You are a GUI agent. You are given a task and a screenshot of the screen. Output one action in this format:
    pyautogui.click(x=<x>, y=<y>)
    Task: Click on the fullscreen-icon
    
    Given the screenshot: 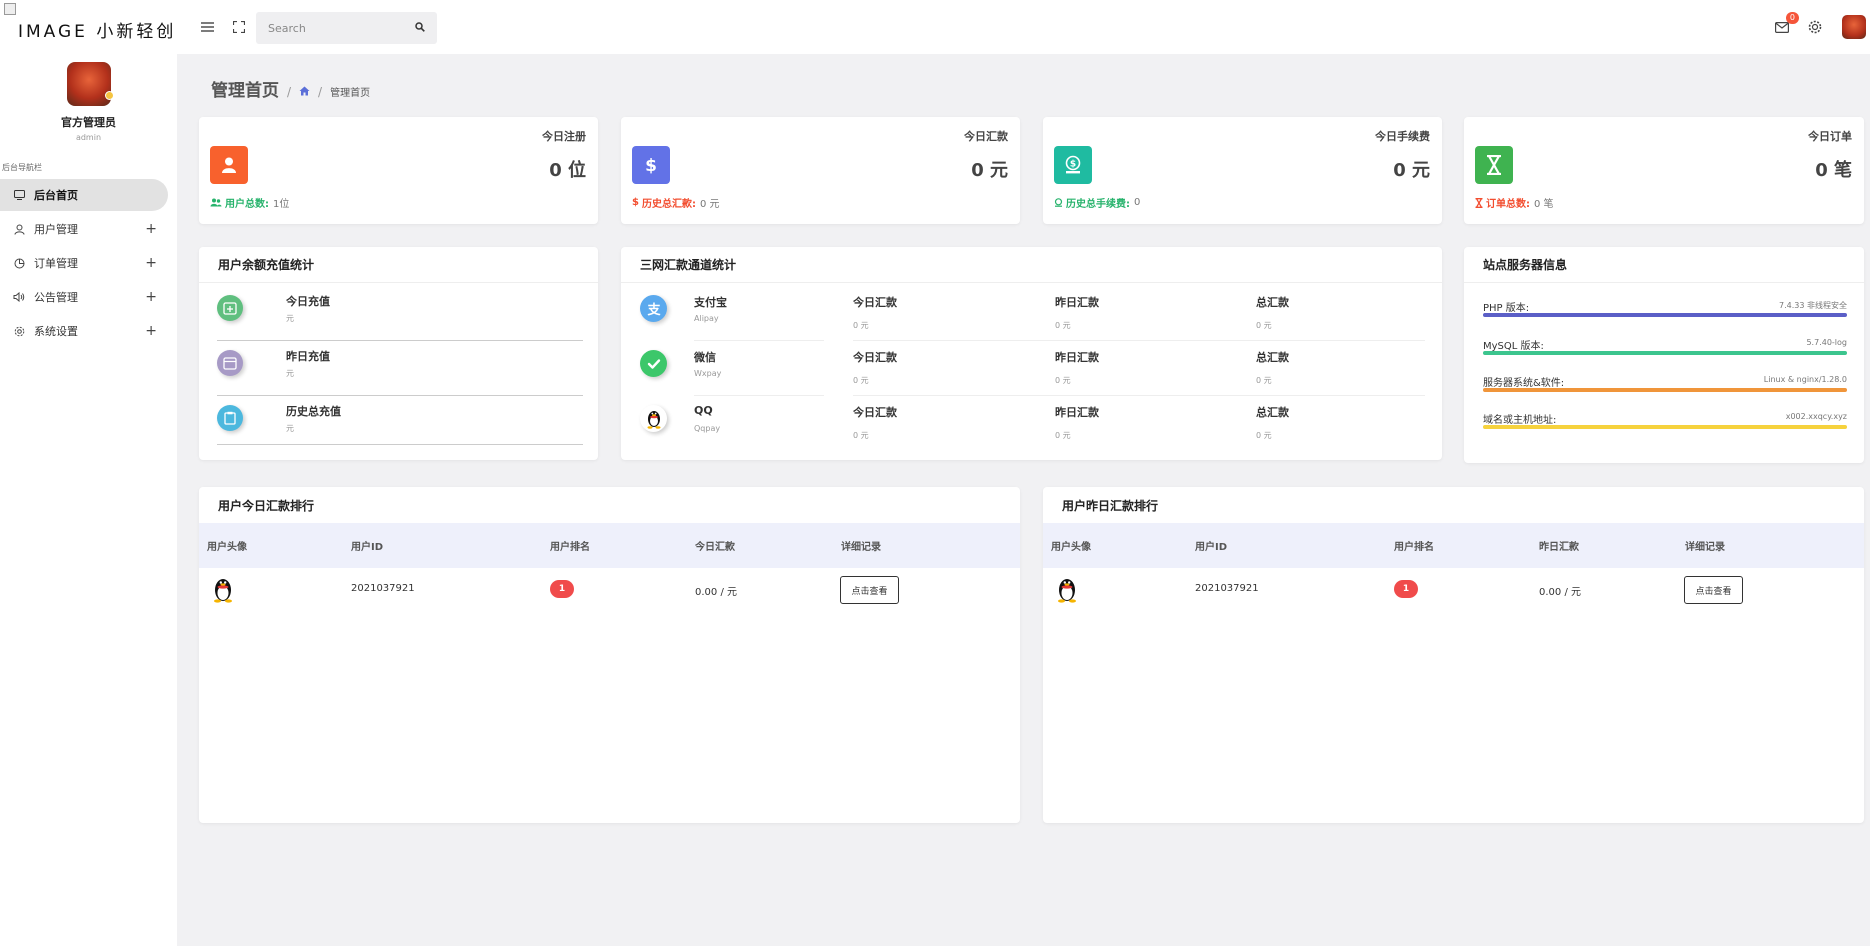 What is the action you would take?
    pyautogui.click(x=239, y=27)
    